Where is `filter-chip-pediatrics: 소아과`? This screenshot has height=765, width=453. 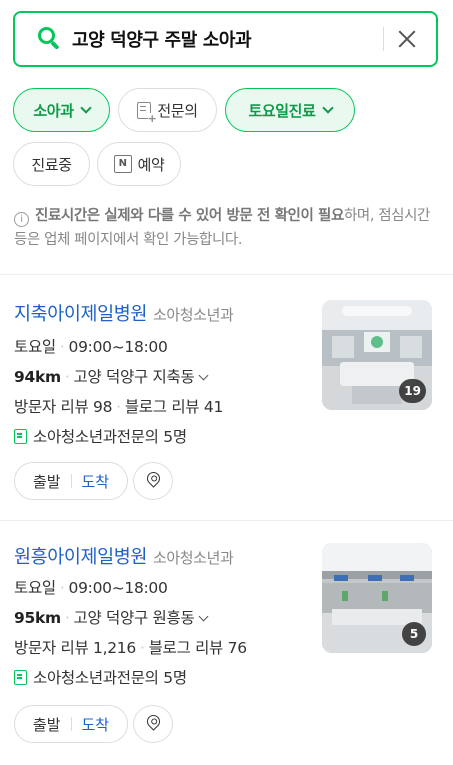
filter-chip-pediatrics: 소아과 is located at coordinates (61, 110).